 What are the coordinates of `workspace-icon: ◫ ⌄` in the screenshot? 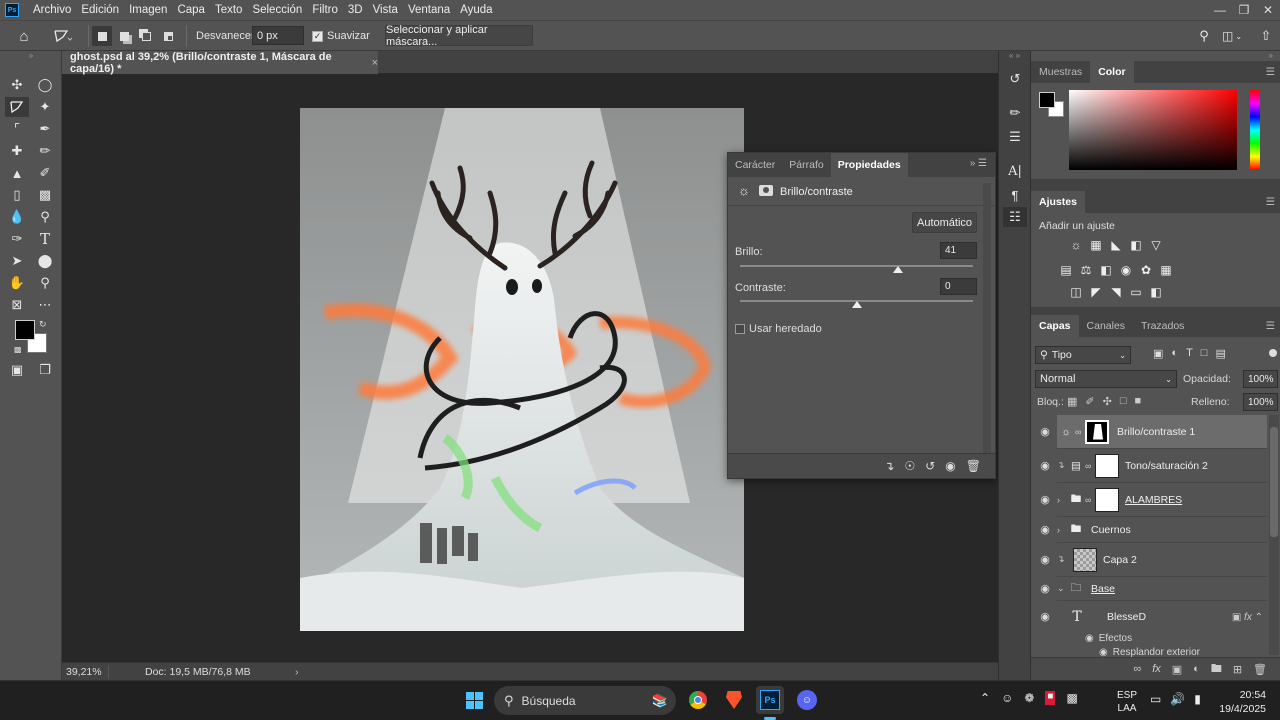 It's located at (1232, 36).